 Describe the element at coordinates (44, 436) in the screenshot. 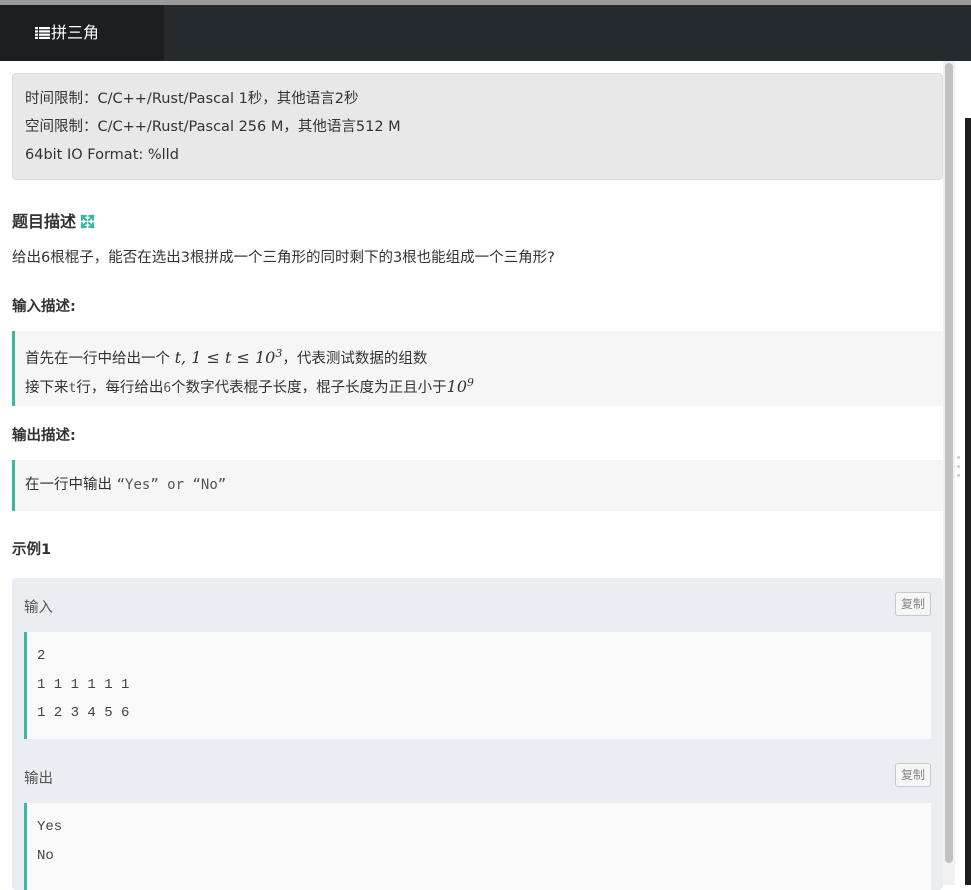

I see `output-title: 输出描述:` at that location.